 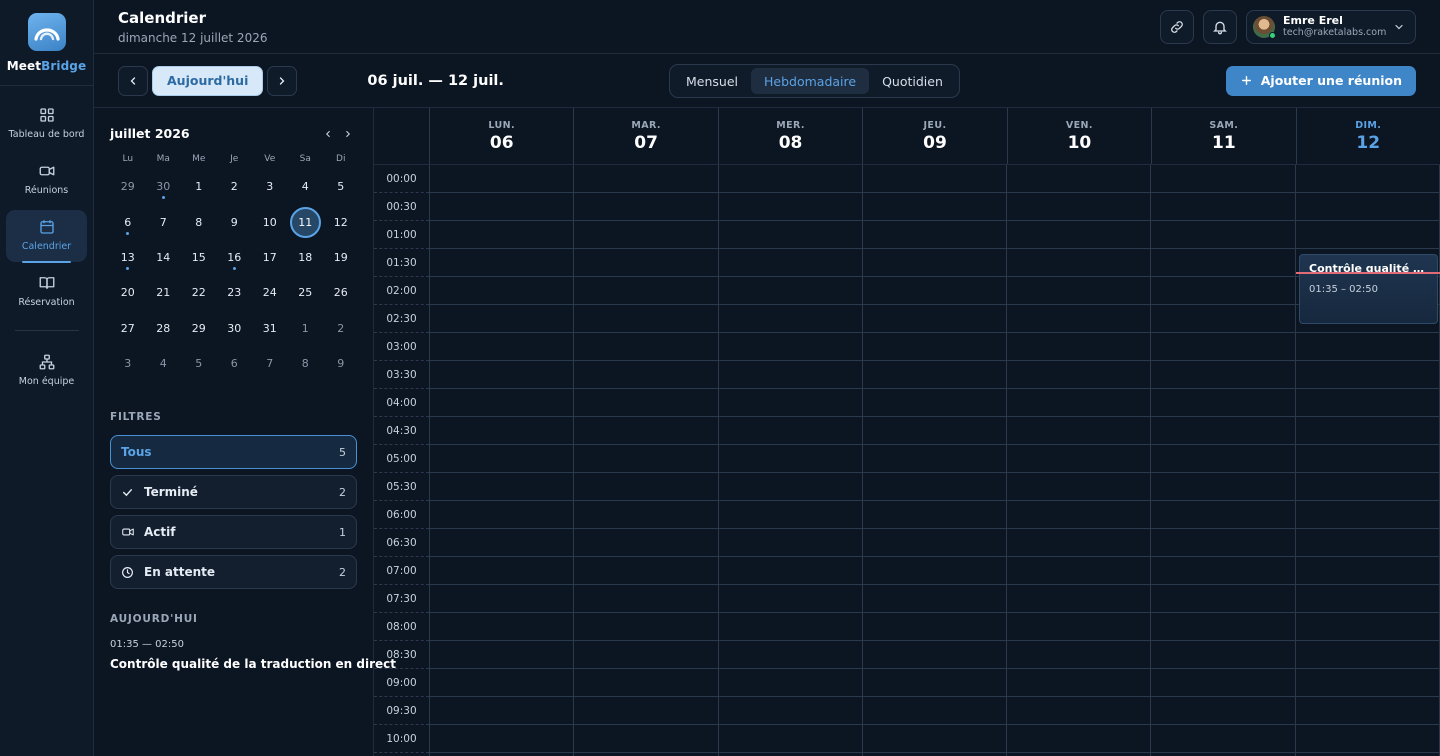 I want to click on view-tab-mensuel: Mensuel, so click(x=712, y=81).